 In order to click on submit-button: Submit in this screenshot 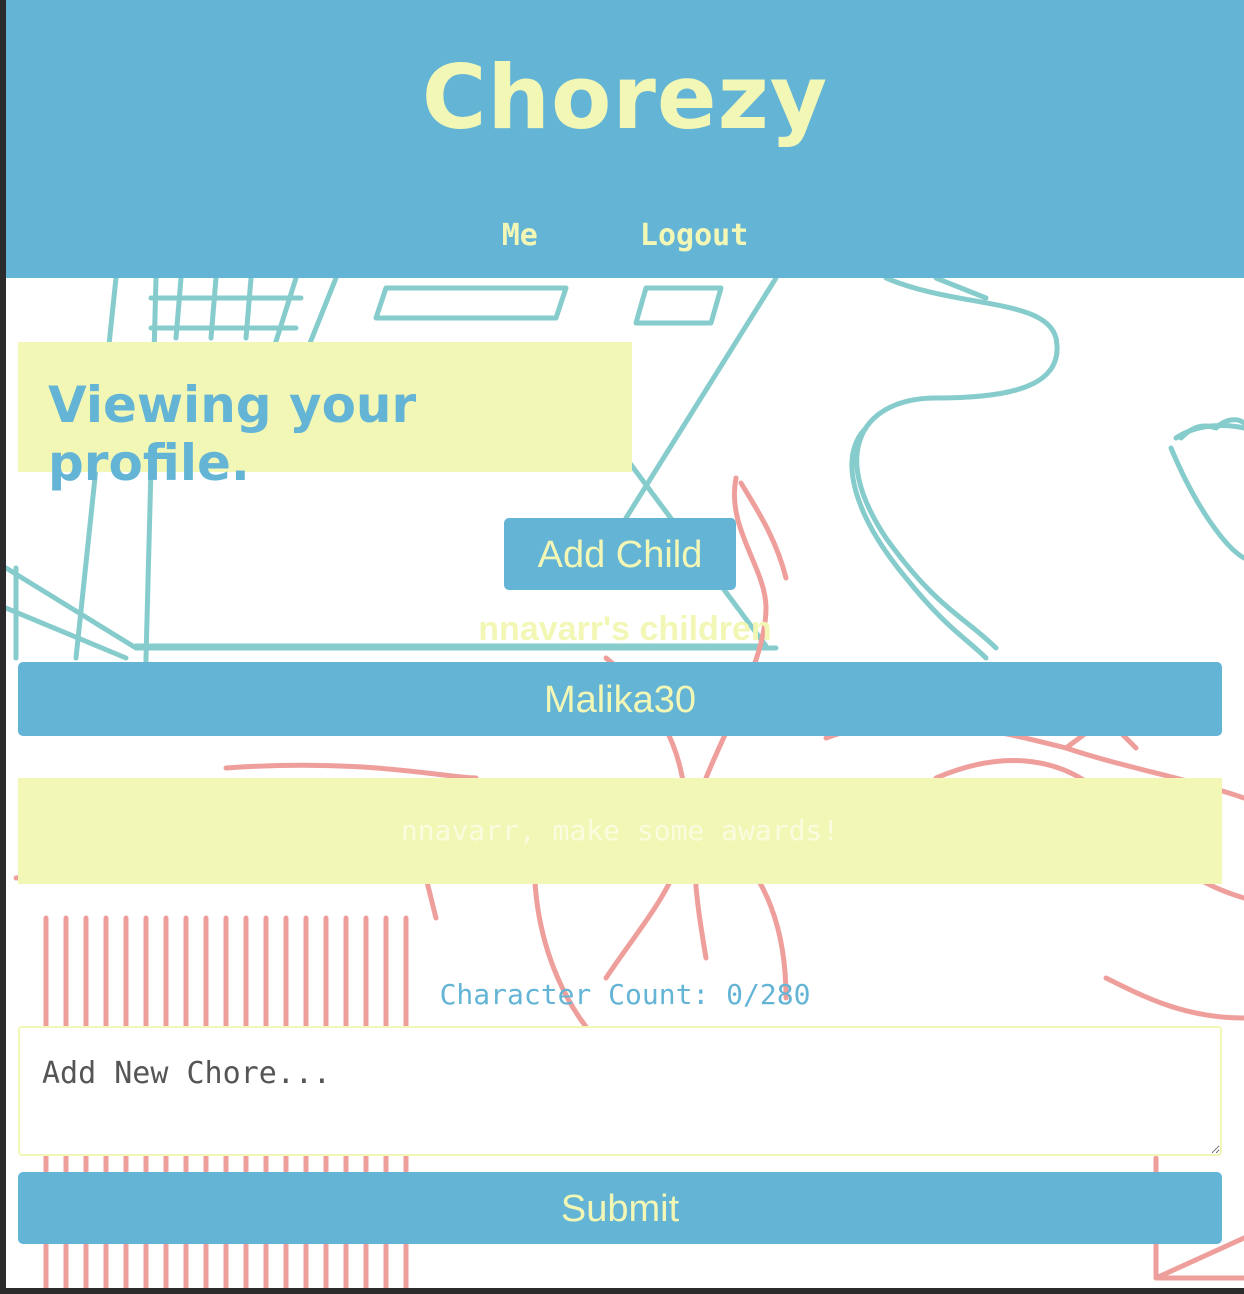, I will do `click(620, 1208)`.